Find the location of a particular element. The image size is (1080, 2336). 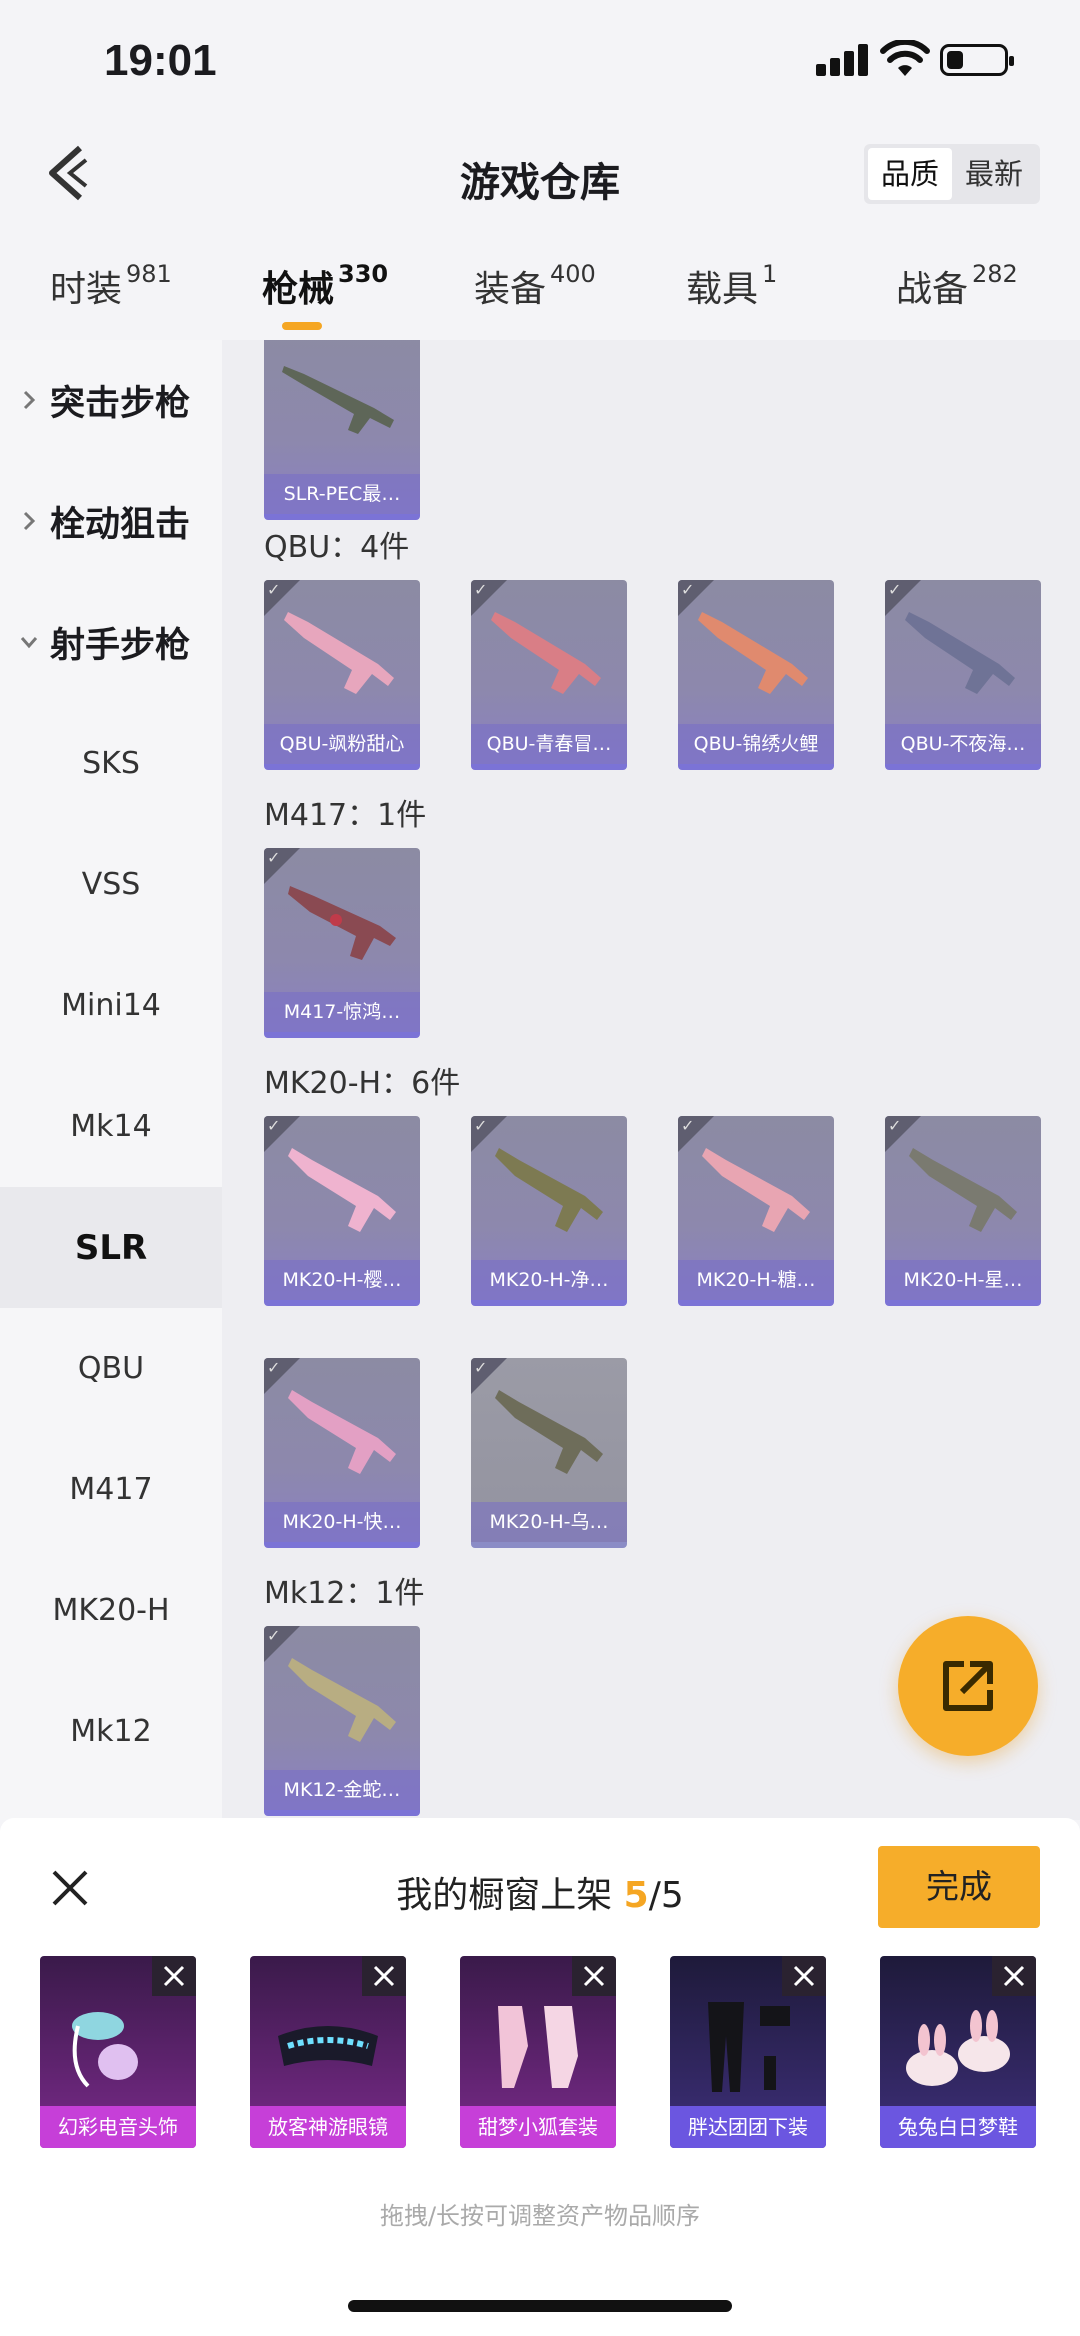

sidebar-item-qbu: QBU is located at coordinates (111, 1368).